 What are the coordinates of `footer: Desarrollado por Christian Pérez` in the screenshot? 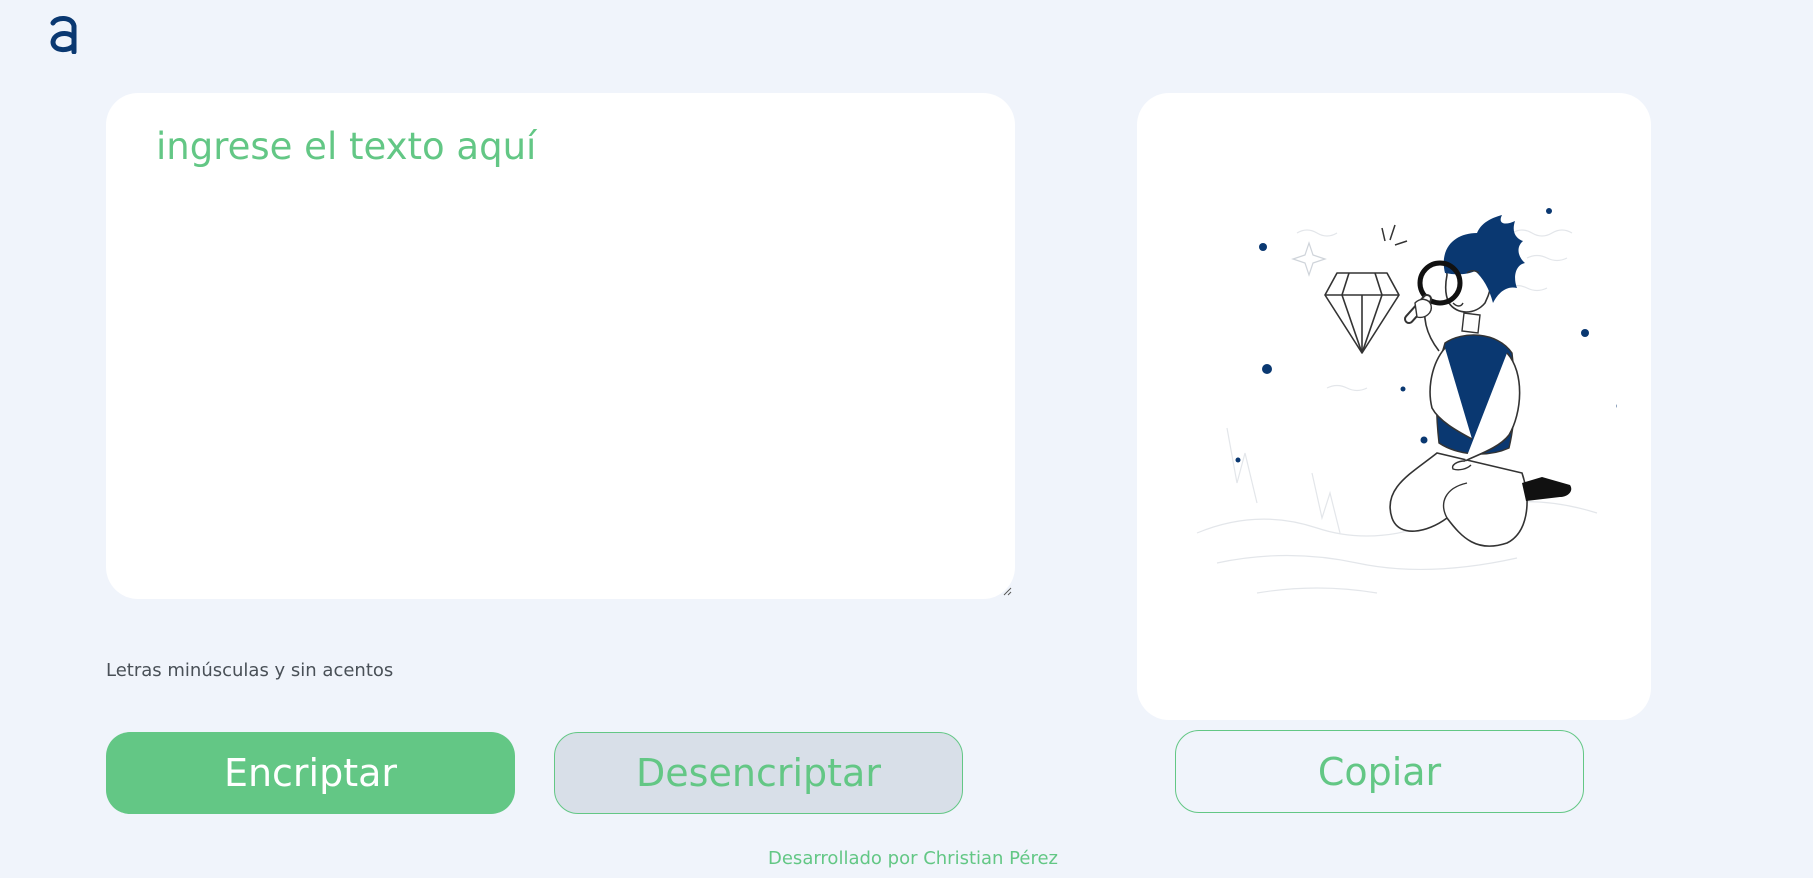 It's located at (906, 858).